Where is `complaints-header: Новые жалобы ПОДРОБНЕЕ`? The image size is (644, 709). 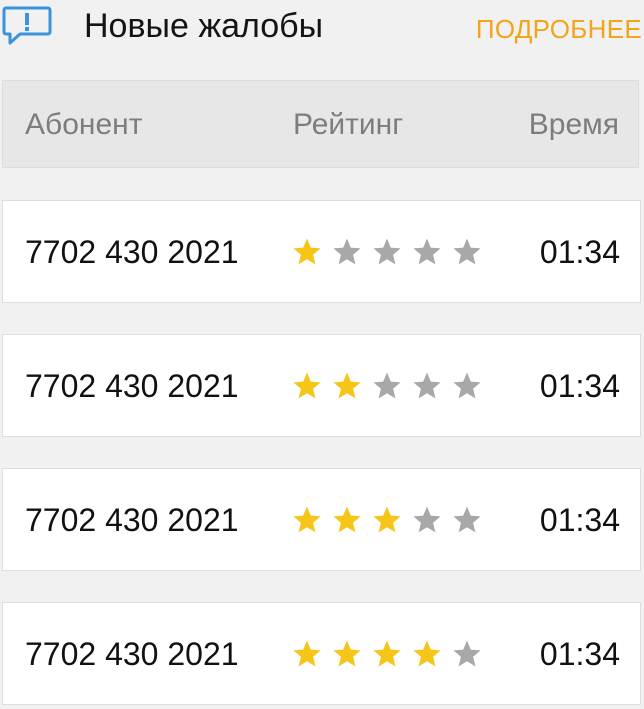 complaints-header: Новые жалобы ПОДРОБНЕЕ is located at coordinates (322, 30).